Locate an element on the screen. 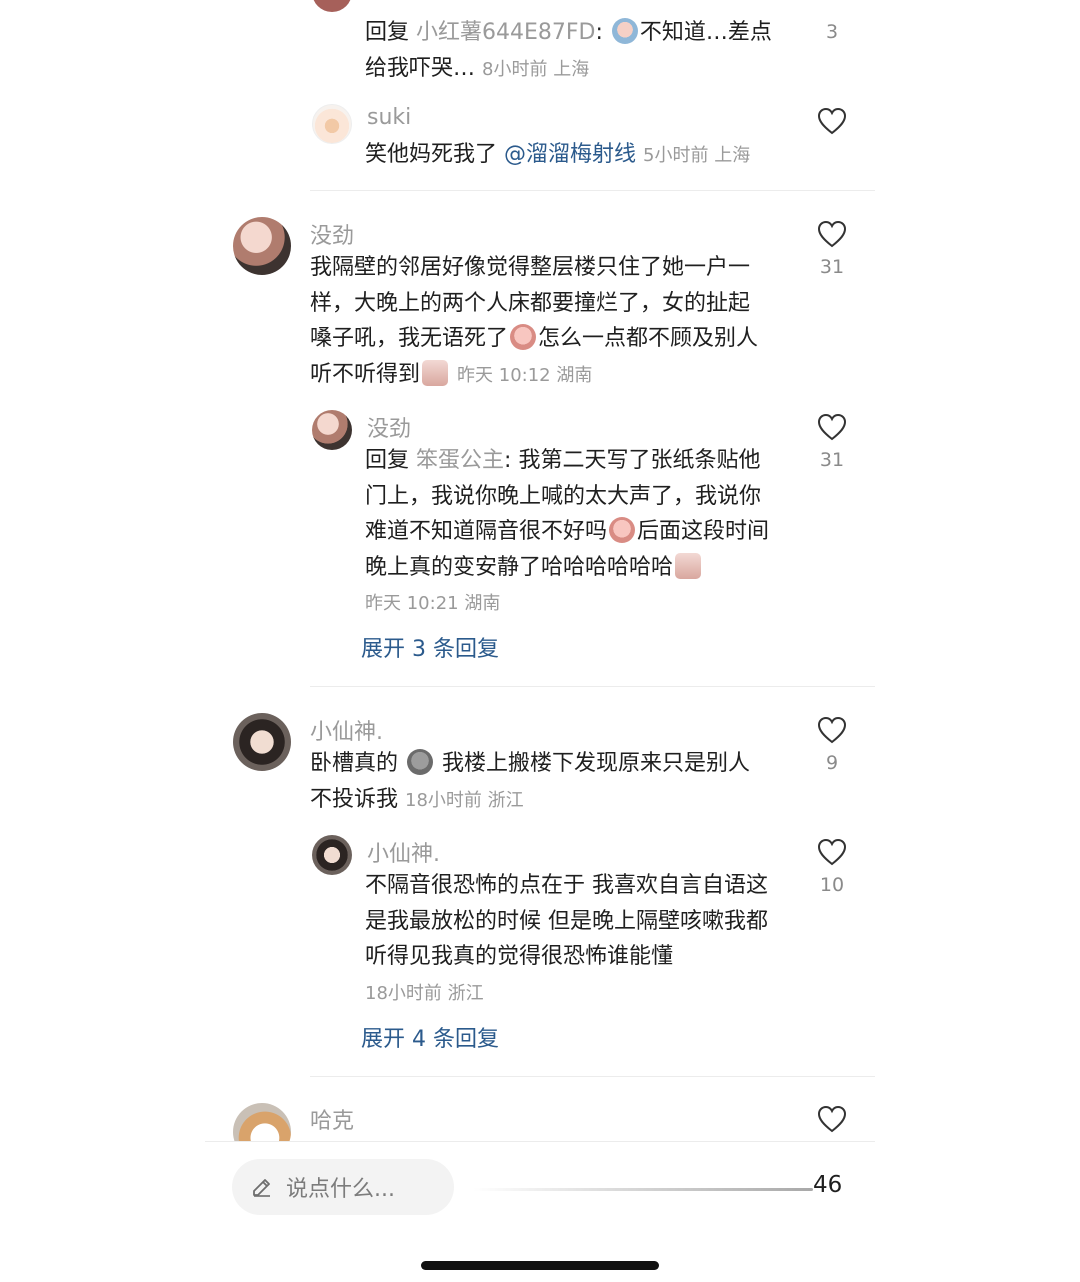  like-button: 9 is located at coordinates (832, 745).